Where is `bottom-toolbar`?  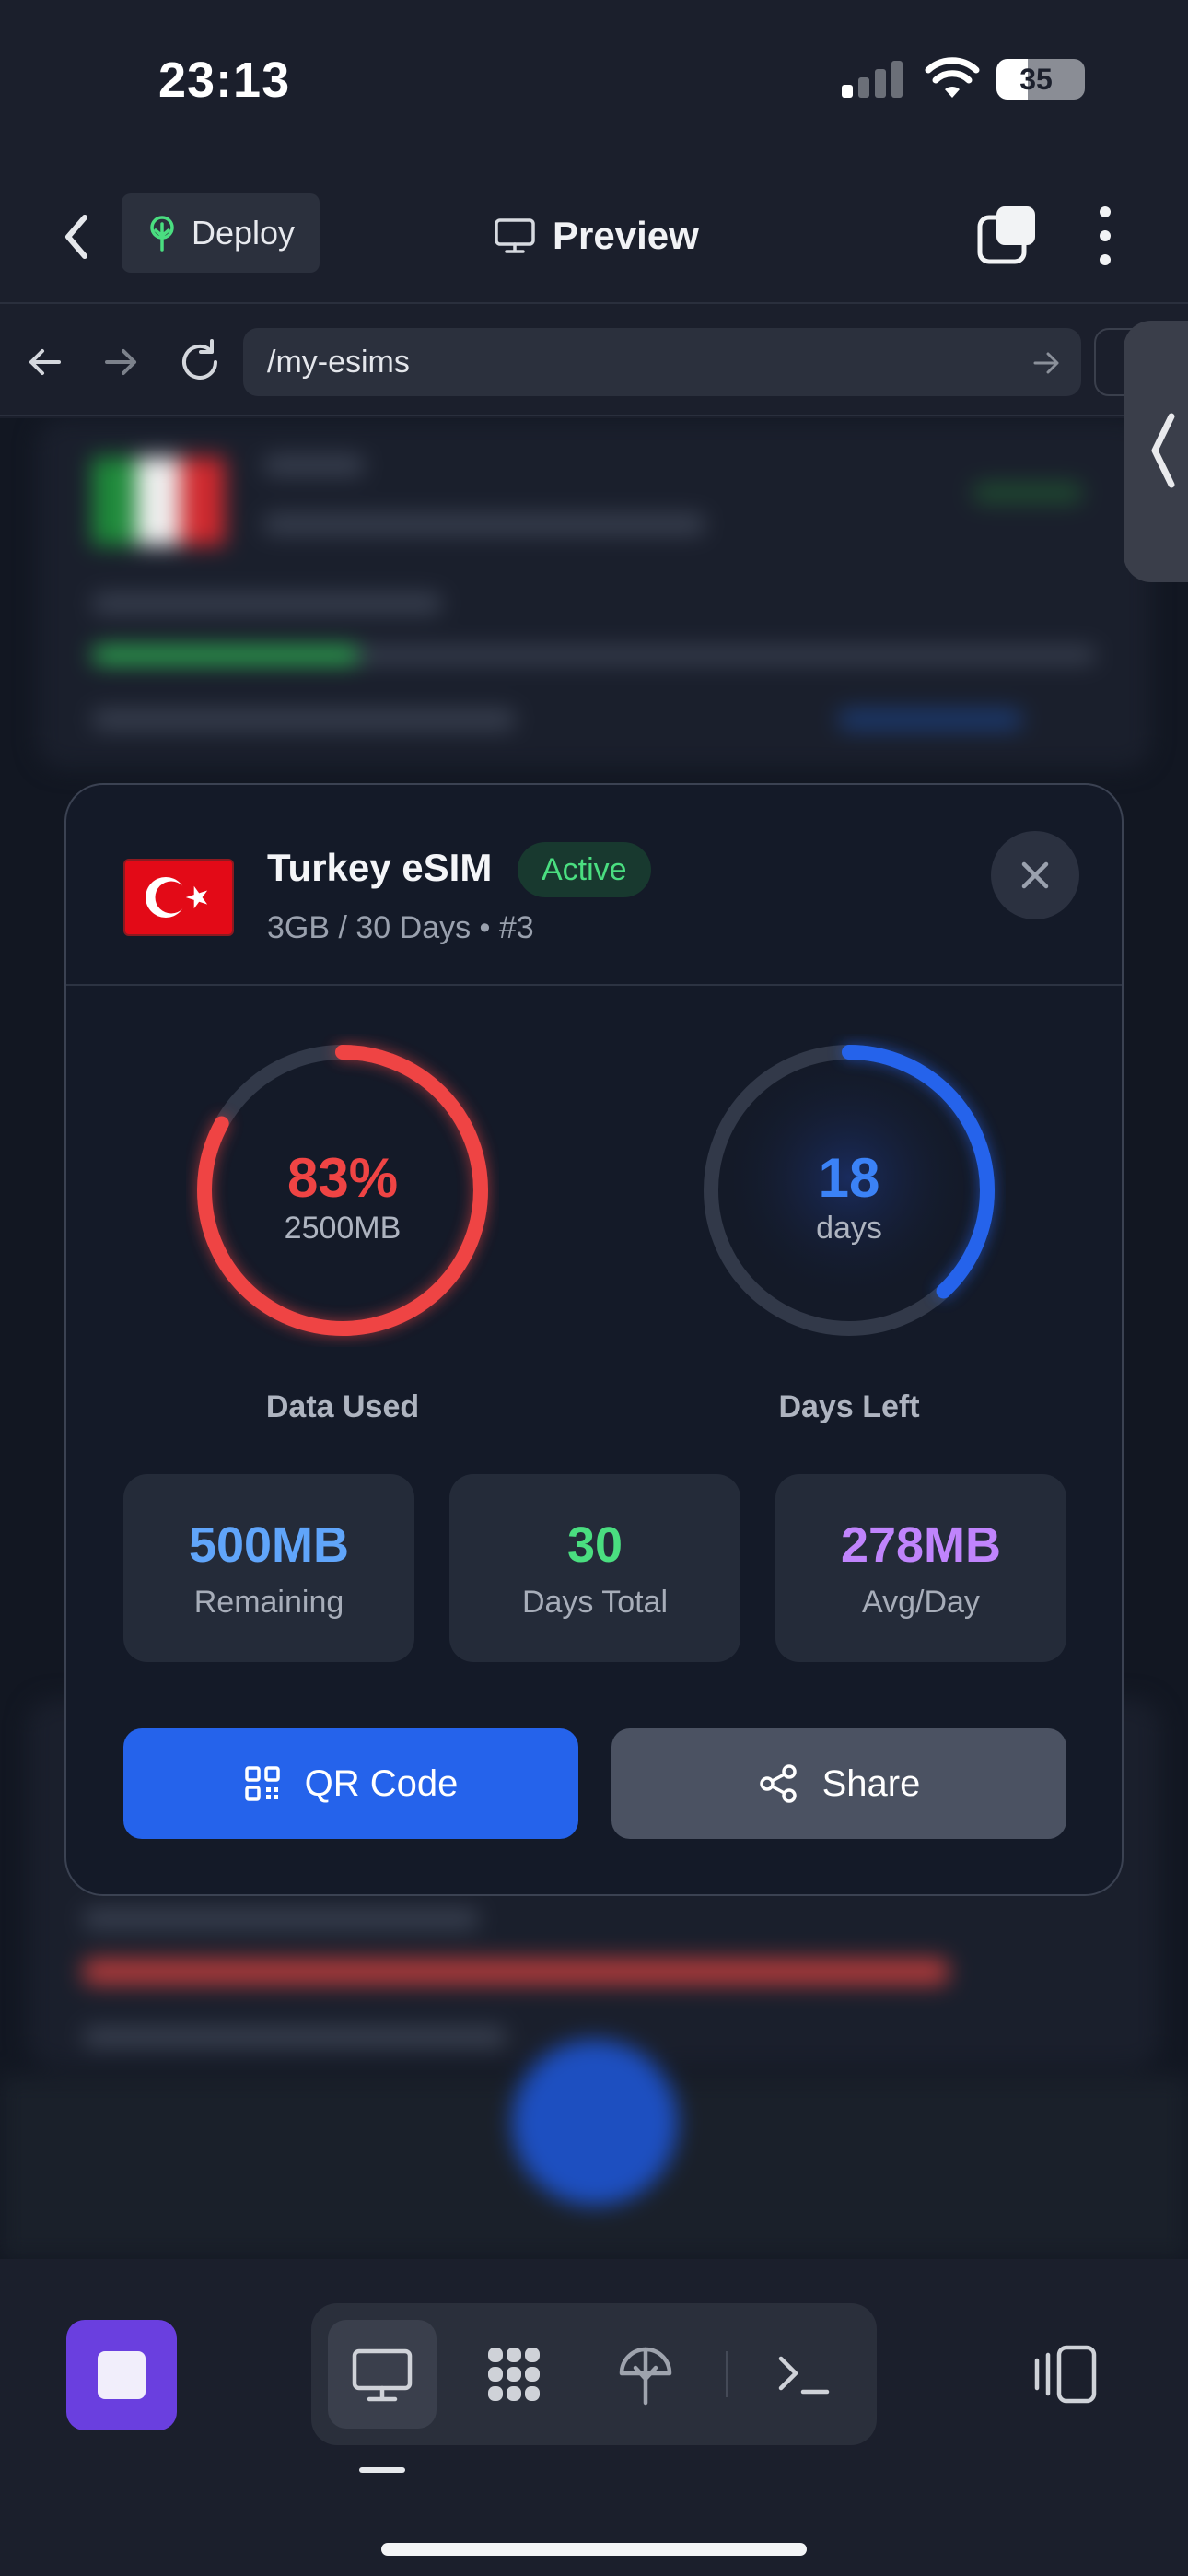
bottom-toolbar is located at coordinates (594, 2418).